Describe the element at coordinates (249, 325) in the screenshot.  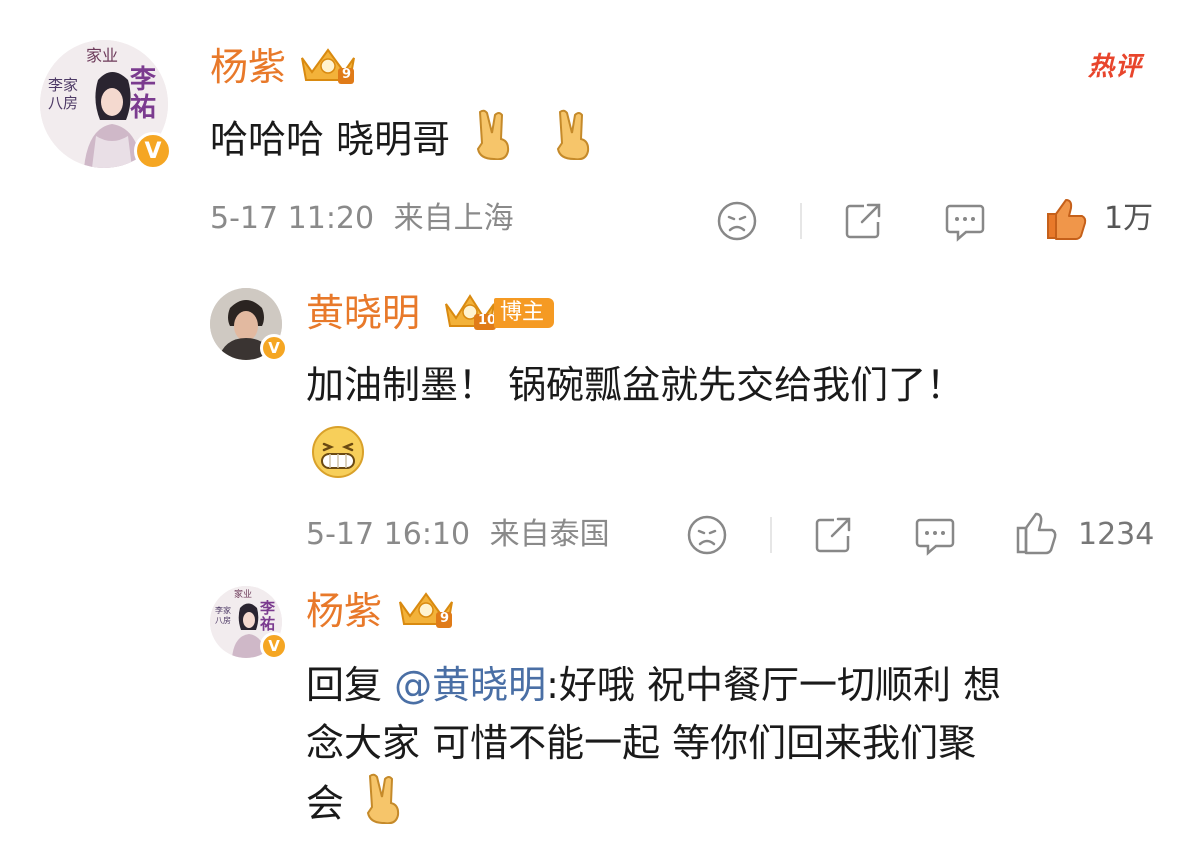
I see `avatar: V` at that location.